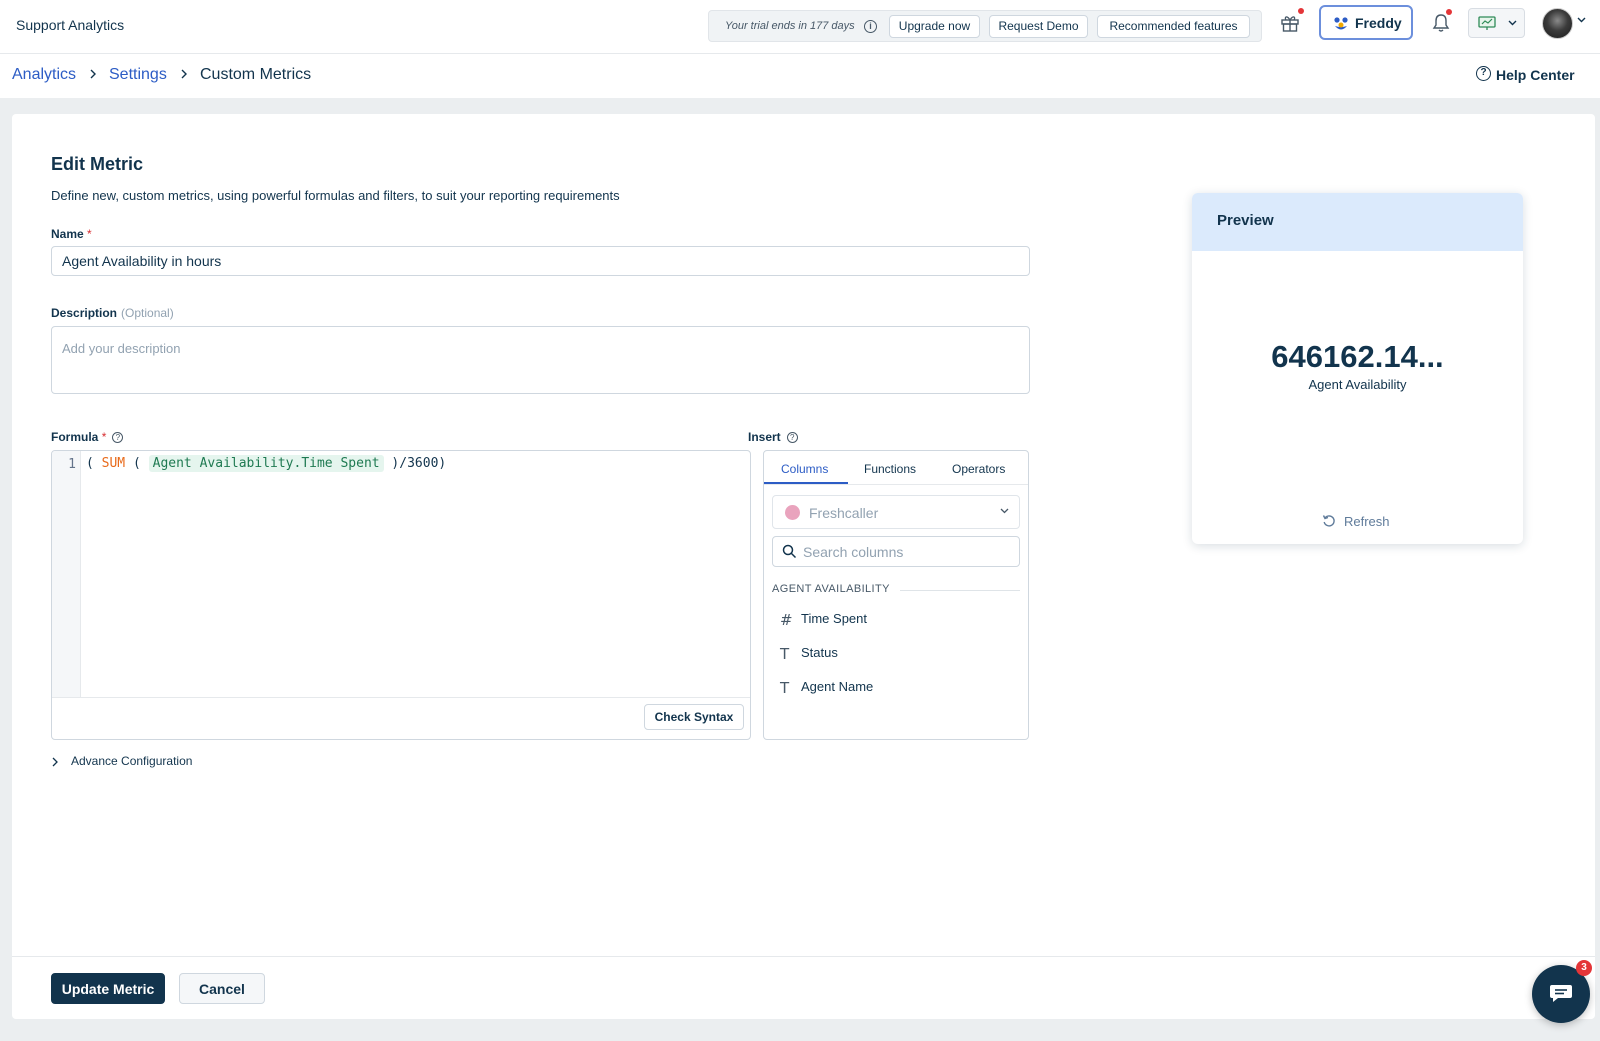 This screenshot has width=1600, height=1041. Describe the element at coordinates (804, 469) in the screenshot. I see `tab-columns: Columns` at that location.